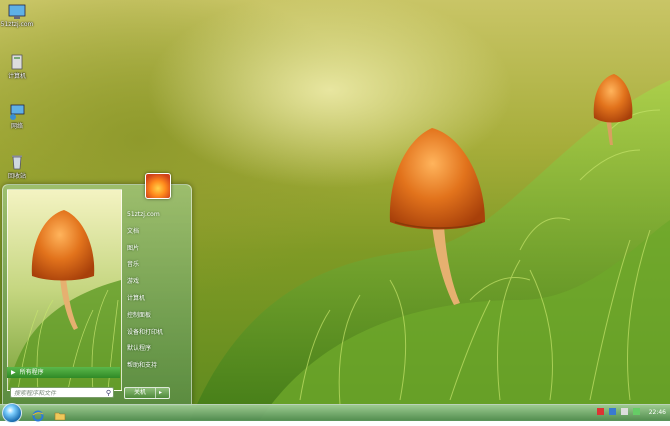 This screenshot has width=670, height=426. I want to click on all-programs-label: 所有程序, so click(31, 372).